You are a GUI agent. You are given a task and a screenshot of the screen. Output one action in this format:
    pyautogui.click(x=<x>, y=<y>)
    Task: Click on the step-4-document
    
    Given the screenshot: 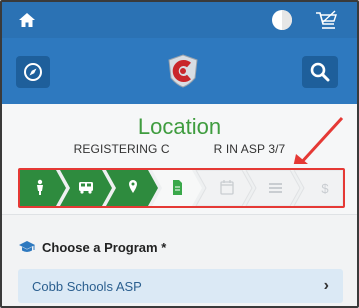 What is the action you would take?
    pyautogui.click(x=177, y=188)
    